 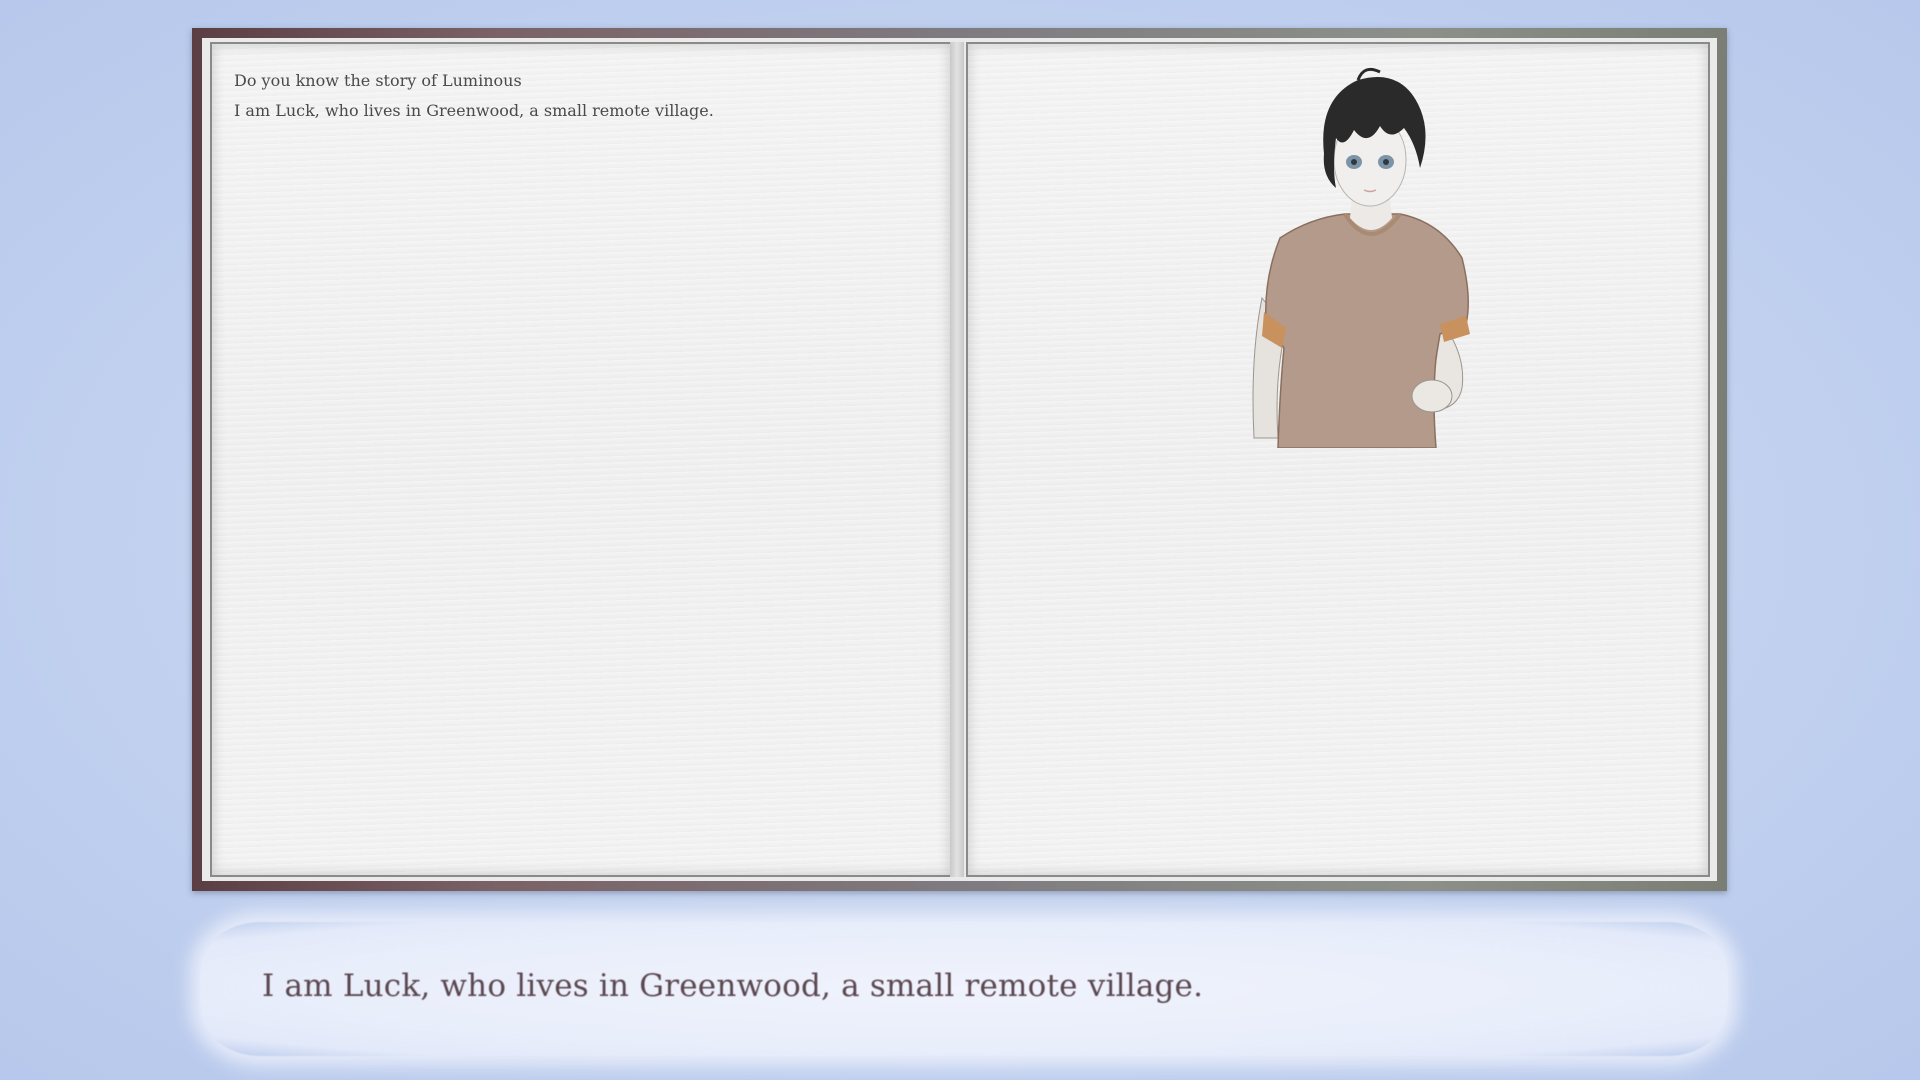 I want to click on character-portrait, so click(x=1361, y=257).